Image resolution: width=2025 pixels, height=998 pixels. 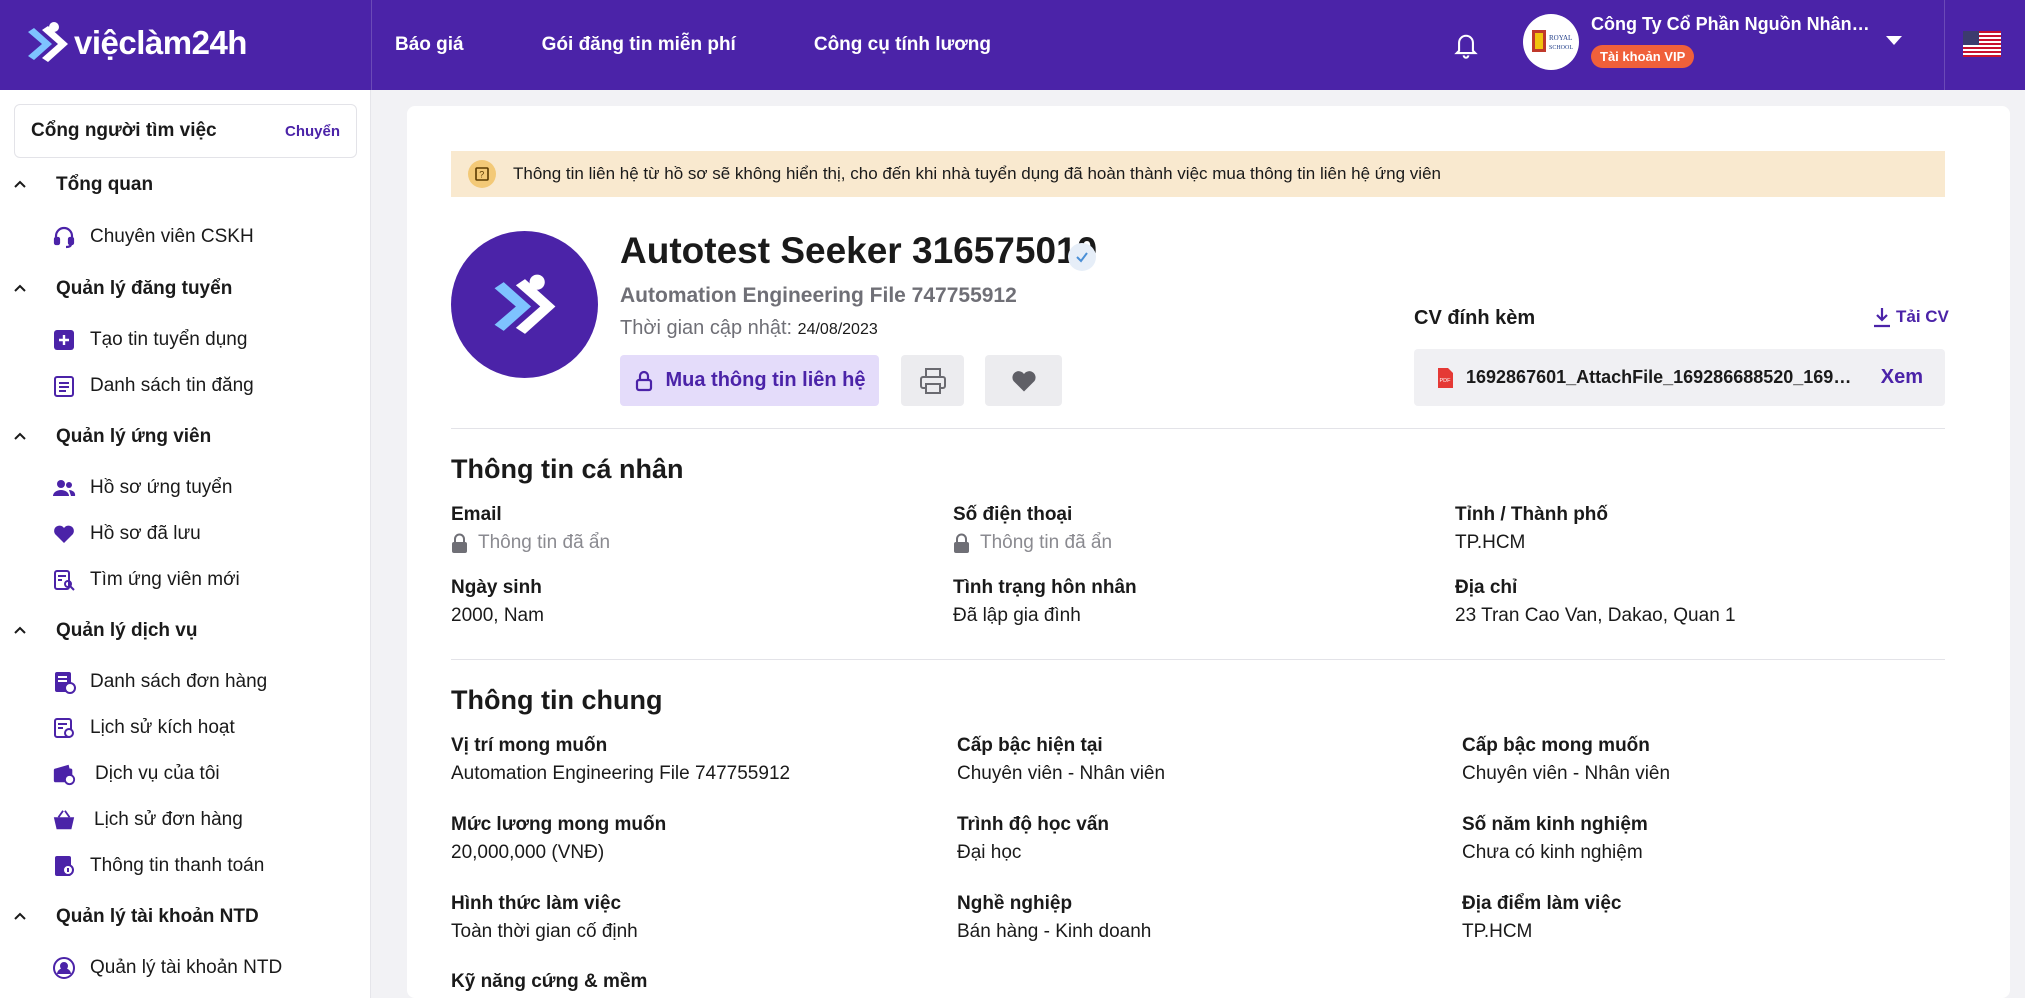 I want to click on company-avatar: ROYAL SCHOOL, so click(x=1551, y=42).